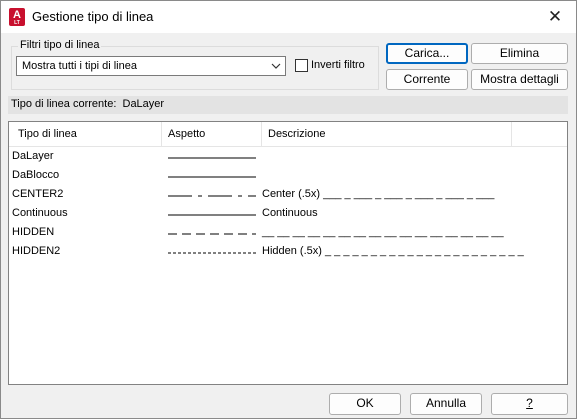 This screenshot has width=577, height=419. I want to click on invert-filter-label: Inverti filtro, so click(338, 65).